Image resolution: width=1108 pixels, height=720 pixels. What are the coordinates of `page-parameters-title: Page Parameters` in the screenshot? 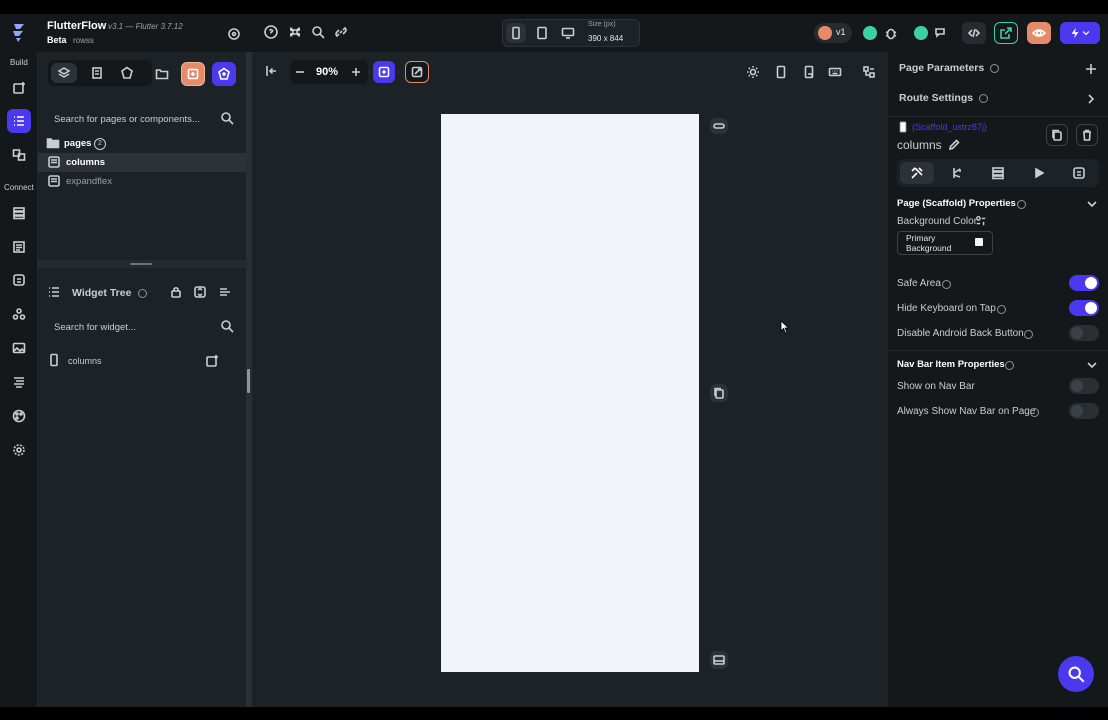 It's located at (941, 68).